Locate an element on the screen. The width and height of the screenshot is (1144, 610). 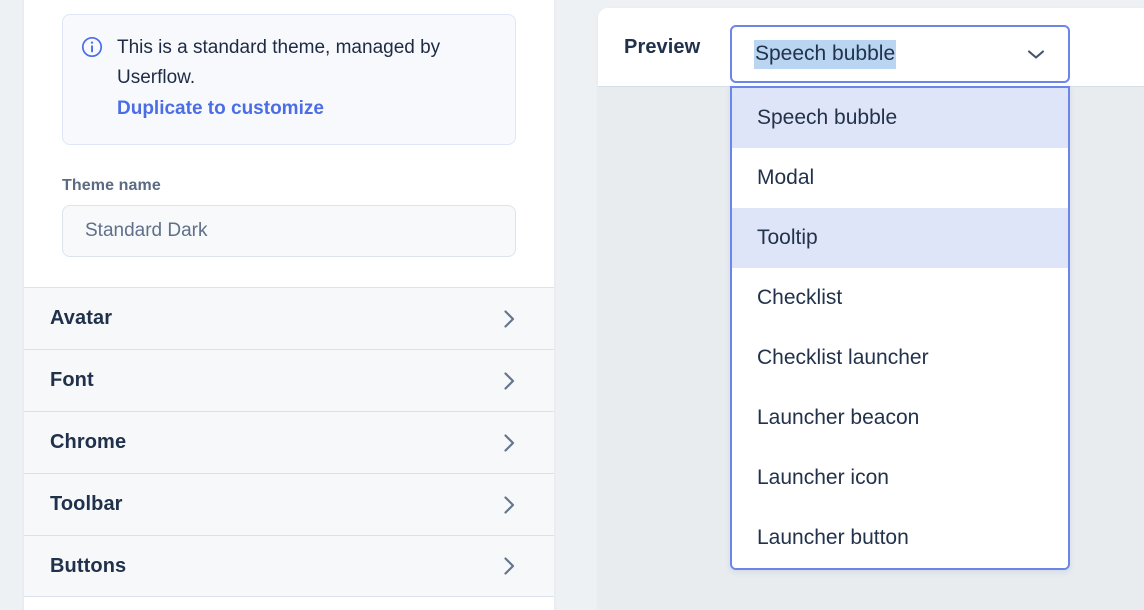
dropdown-option-modal: Modal is located at coordinates (900, 178).